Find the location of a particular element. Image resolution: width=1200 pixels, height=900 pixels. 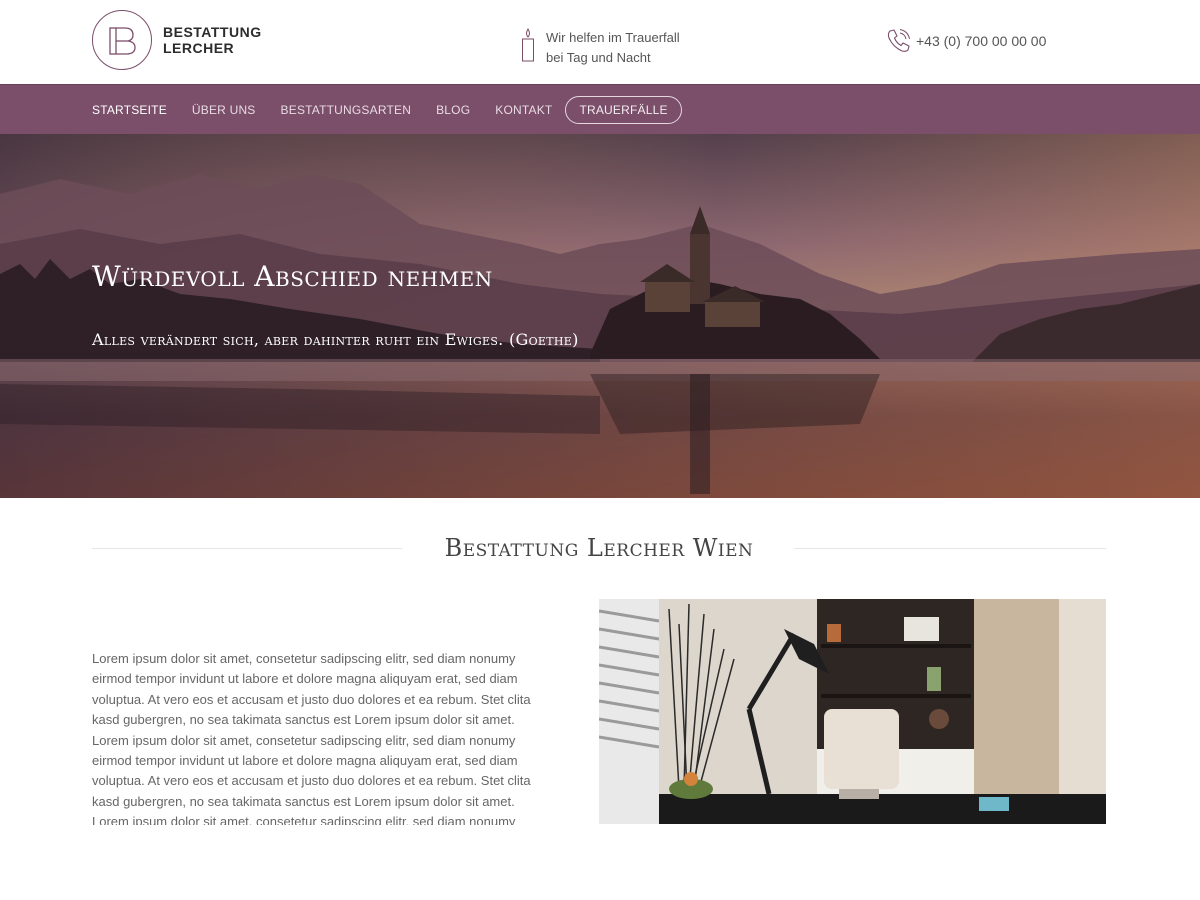

office-photo is located at coordinates (852, 711).